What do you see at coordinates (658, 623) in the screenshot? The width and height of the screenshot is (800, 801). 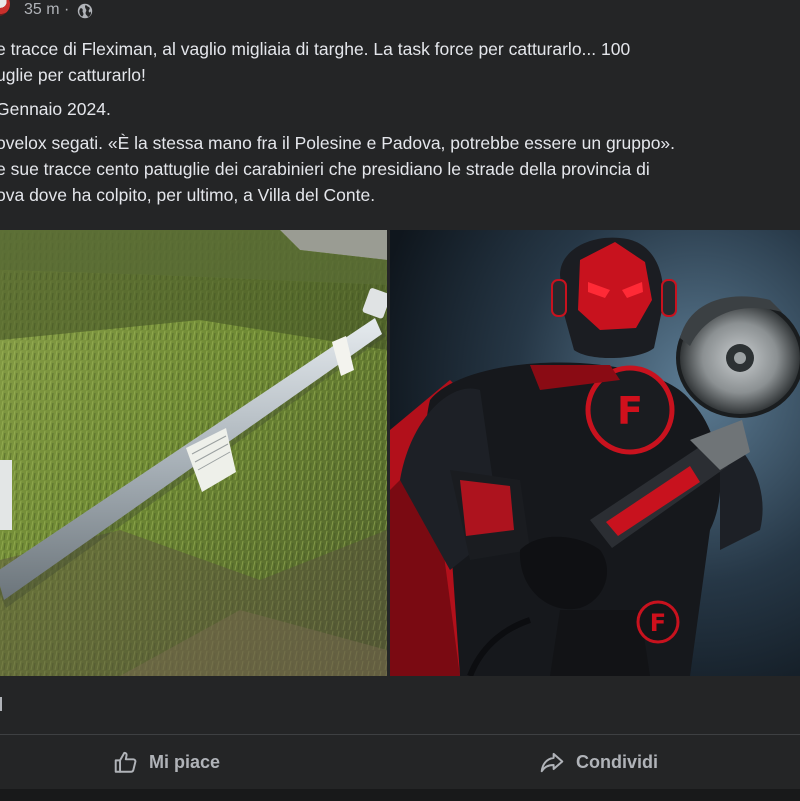 I see `belt-emblem-letter: F` at bounding box center [658, 623].